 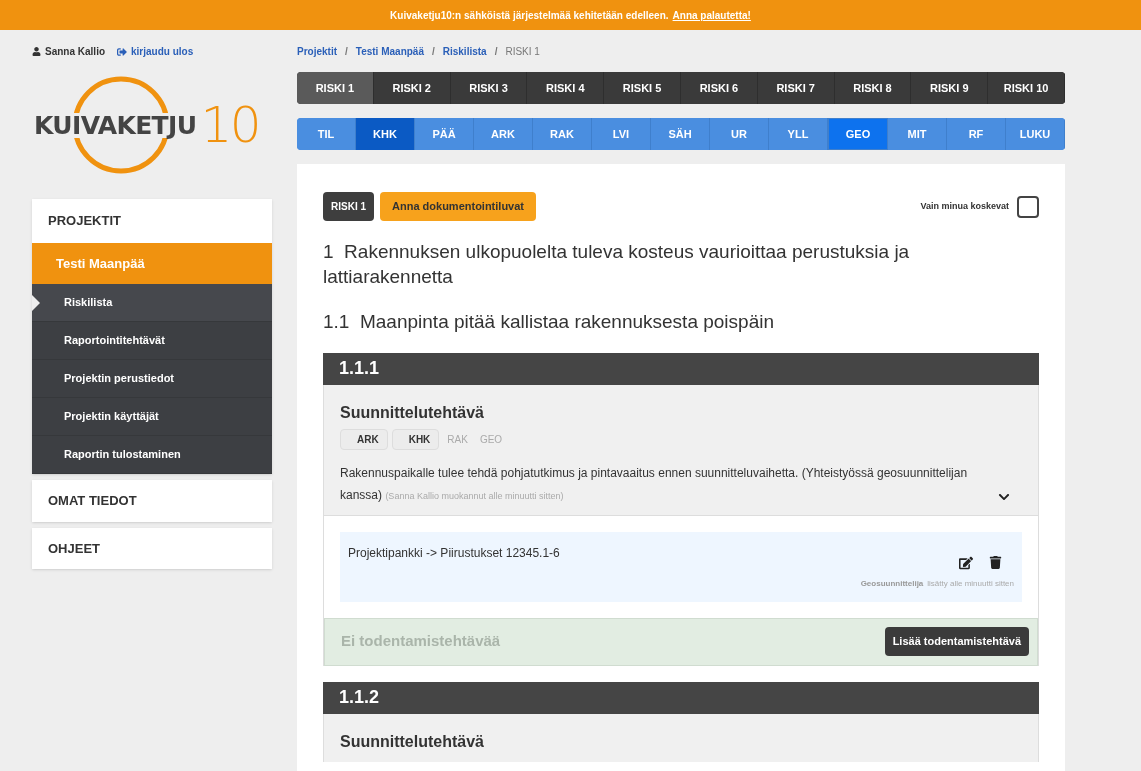 I want to click on logout-icon, so click(x=122, y=51).